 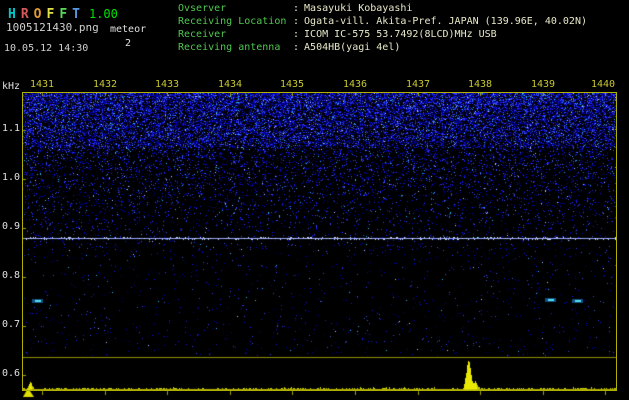 What do you see at coordinates (37, 14) in the screenshot?
I see `app-title-letter: O` at bounding box center [37, 14].